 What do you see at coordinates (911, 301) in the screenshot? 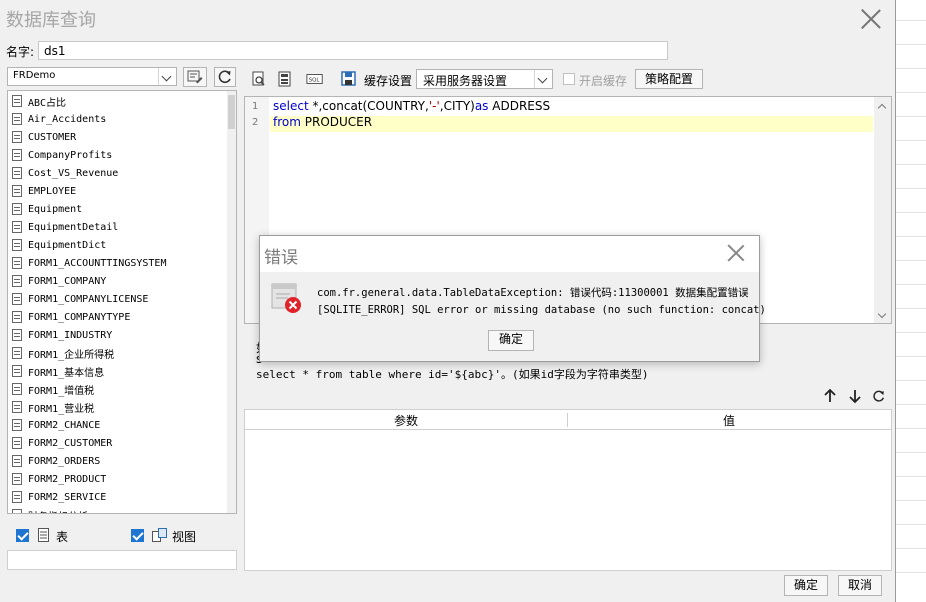
I see `background-spreadsheet` at bounding box center [911, 301].